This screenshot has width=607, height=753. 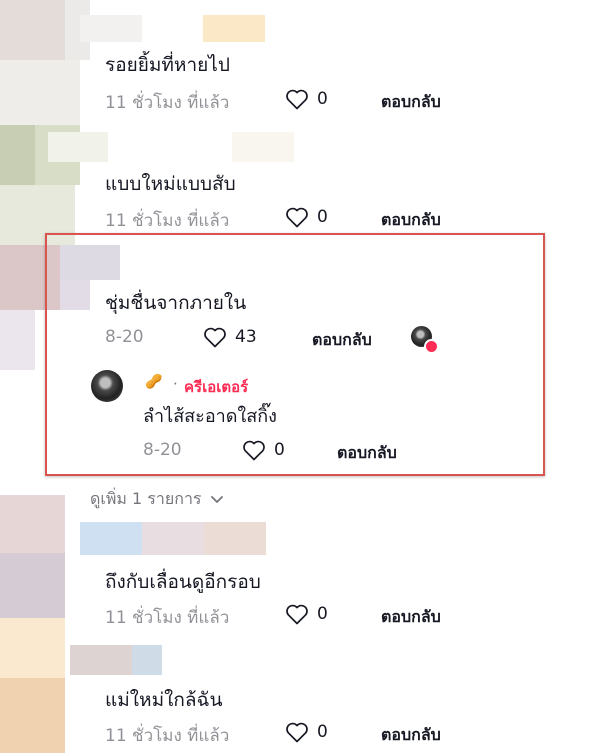 What do you see at coordinates (431, 346) in the screenshot?
I see `creator-liked-heart-icon` at bounding box center [431, 346].